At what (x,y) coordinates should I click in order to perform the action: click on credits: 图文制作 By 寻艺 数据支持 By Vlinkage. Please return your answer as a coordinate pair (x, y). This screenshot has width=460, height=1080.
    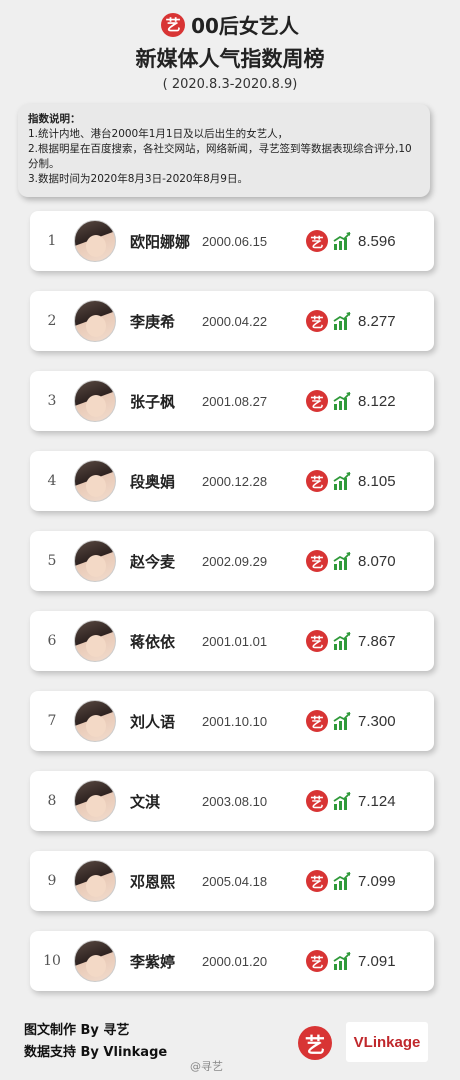
    Looking at the image, I should click on (95, 1042).